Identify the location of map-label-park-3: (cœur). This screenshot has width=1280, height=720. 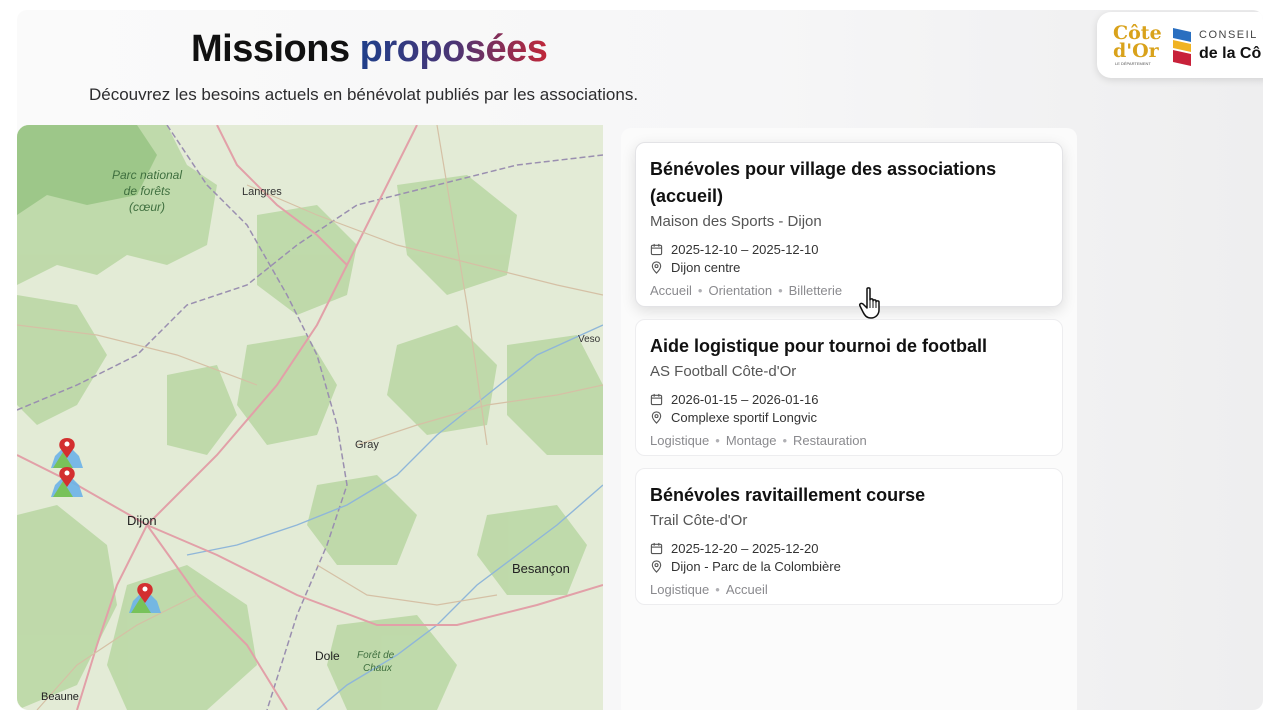
(147, 207).